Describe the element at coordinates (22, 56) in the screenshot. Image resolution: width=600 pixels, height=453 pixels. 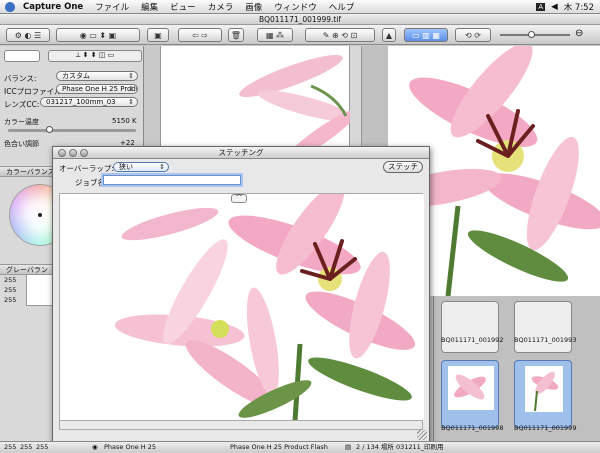
I see `panel-tool-tabs` at that location.